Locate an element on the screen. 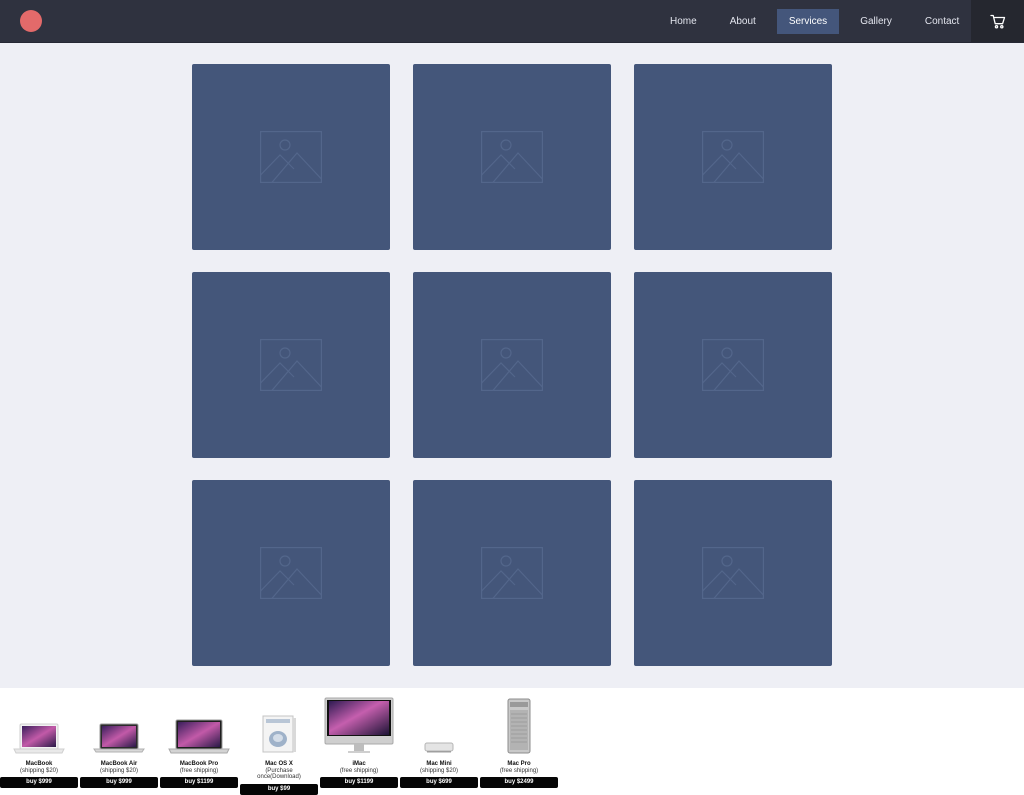 The height and width of the screenshot is (795, 1024). product-name: iMac is located at coordinates (359, 764).